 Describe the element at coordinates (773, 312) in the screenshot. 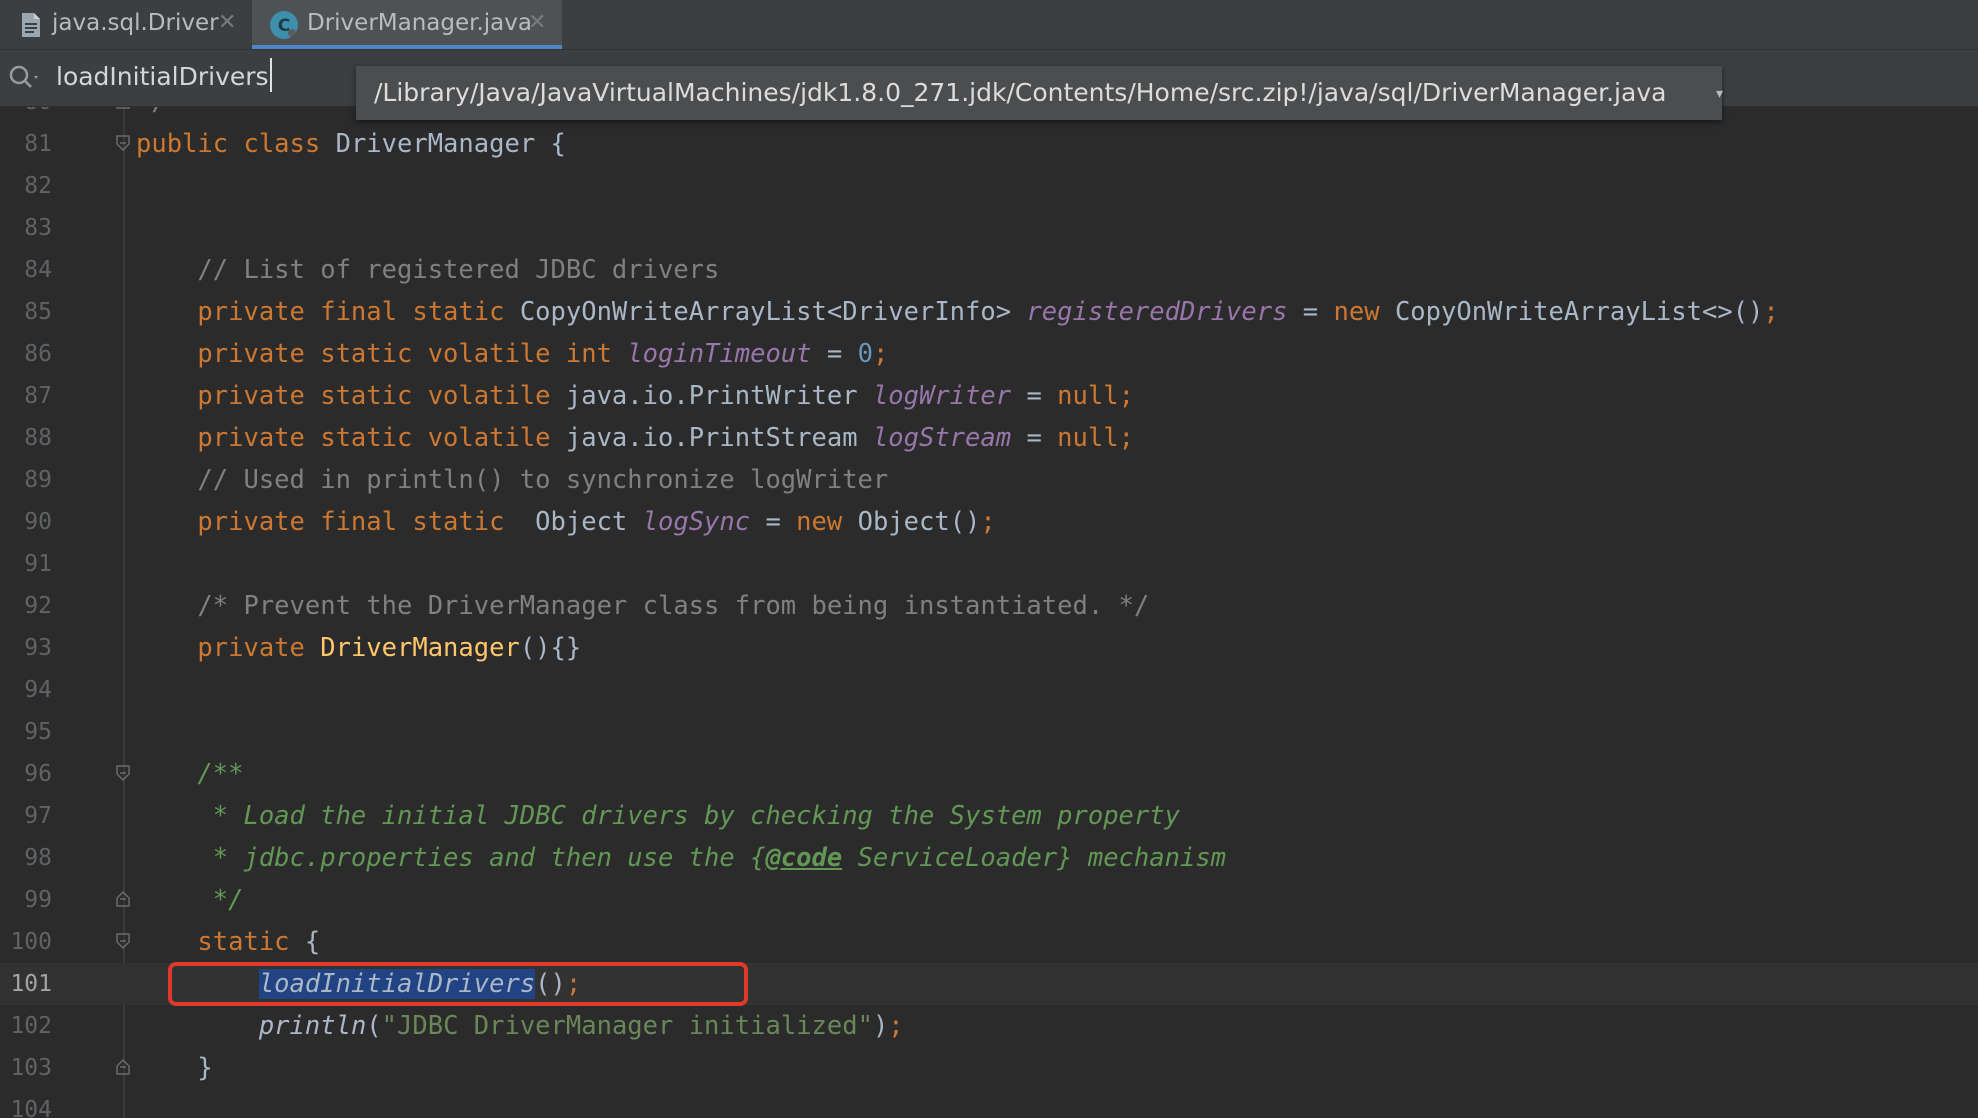

I see `code-token: CopyOnWriteArrayList<DriverInfo>` at that location.